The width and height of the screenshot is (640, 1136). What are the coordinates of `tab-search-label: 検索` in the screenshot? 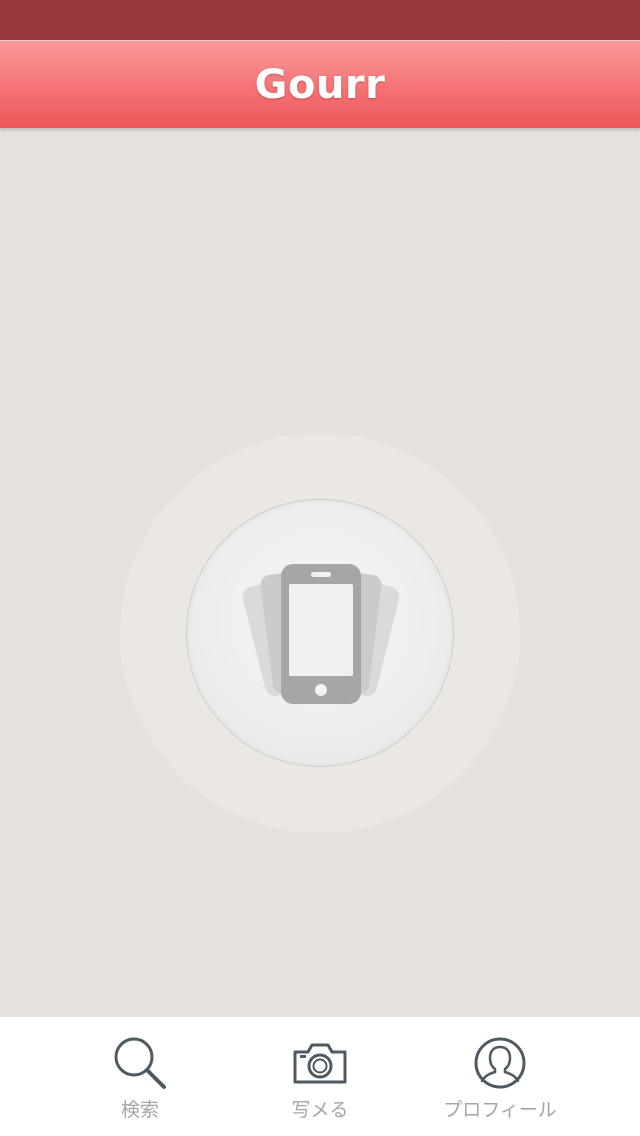 It's located at (139, 1110).